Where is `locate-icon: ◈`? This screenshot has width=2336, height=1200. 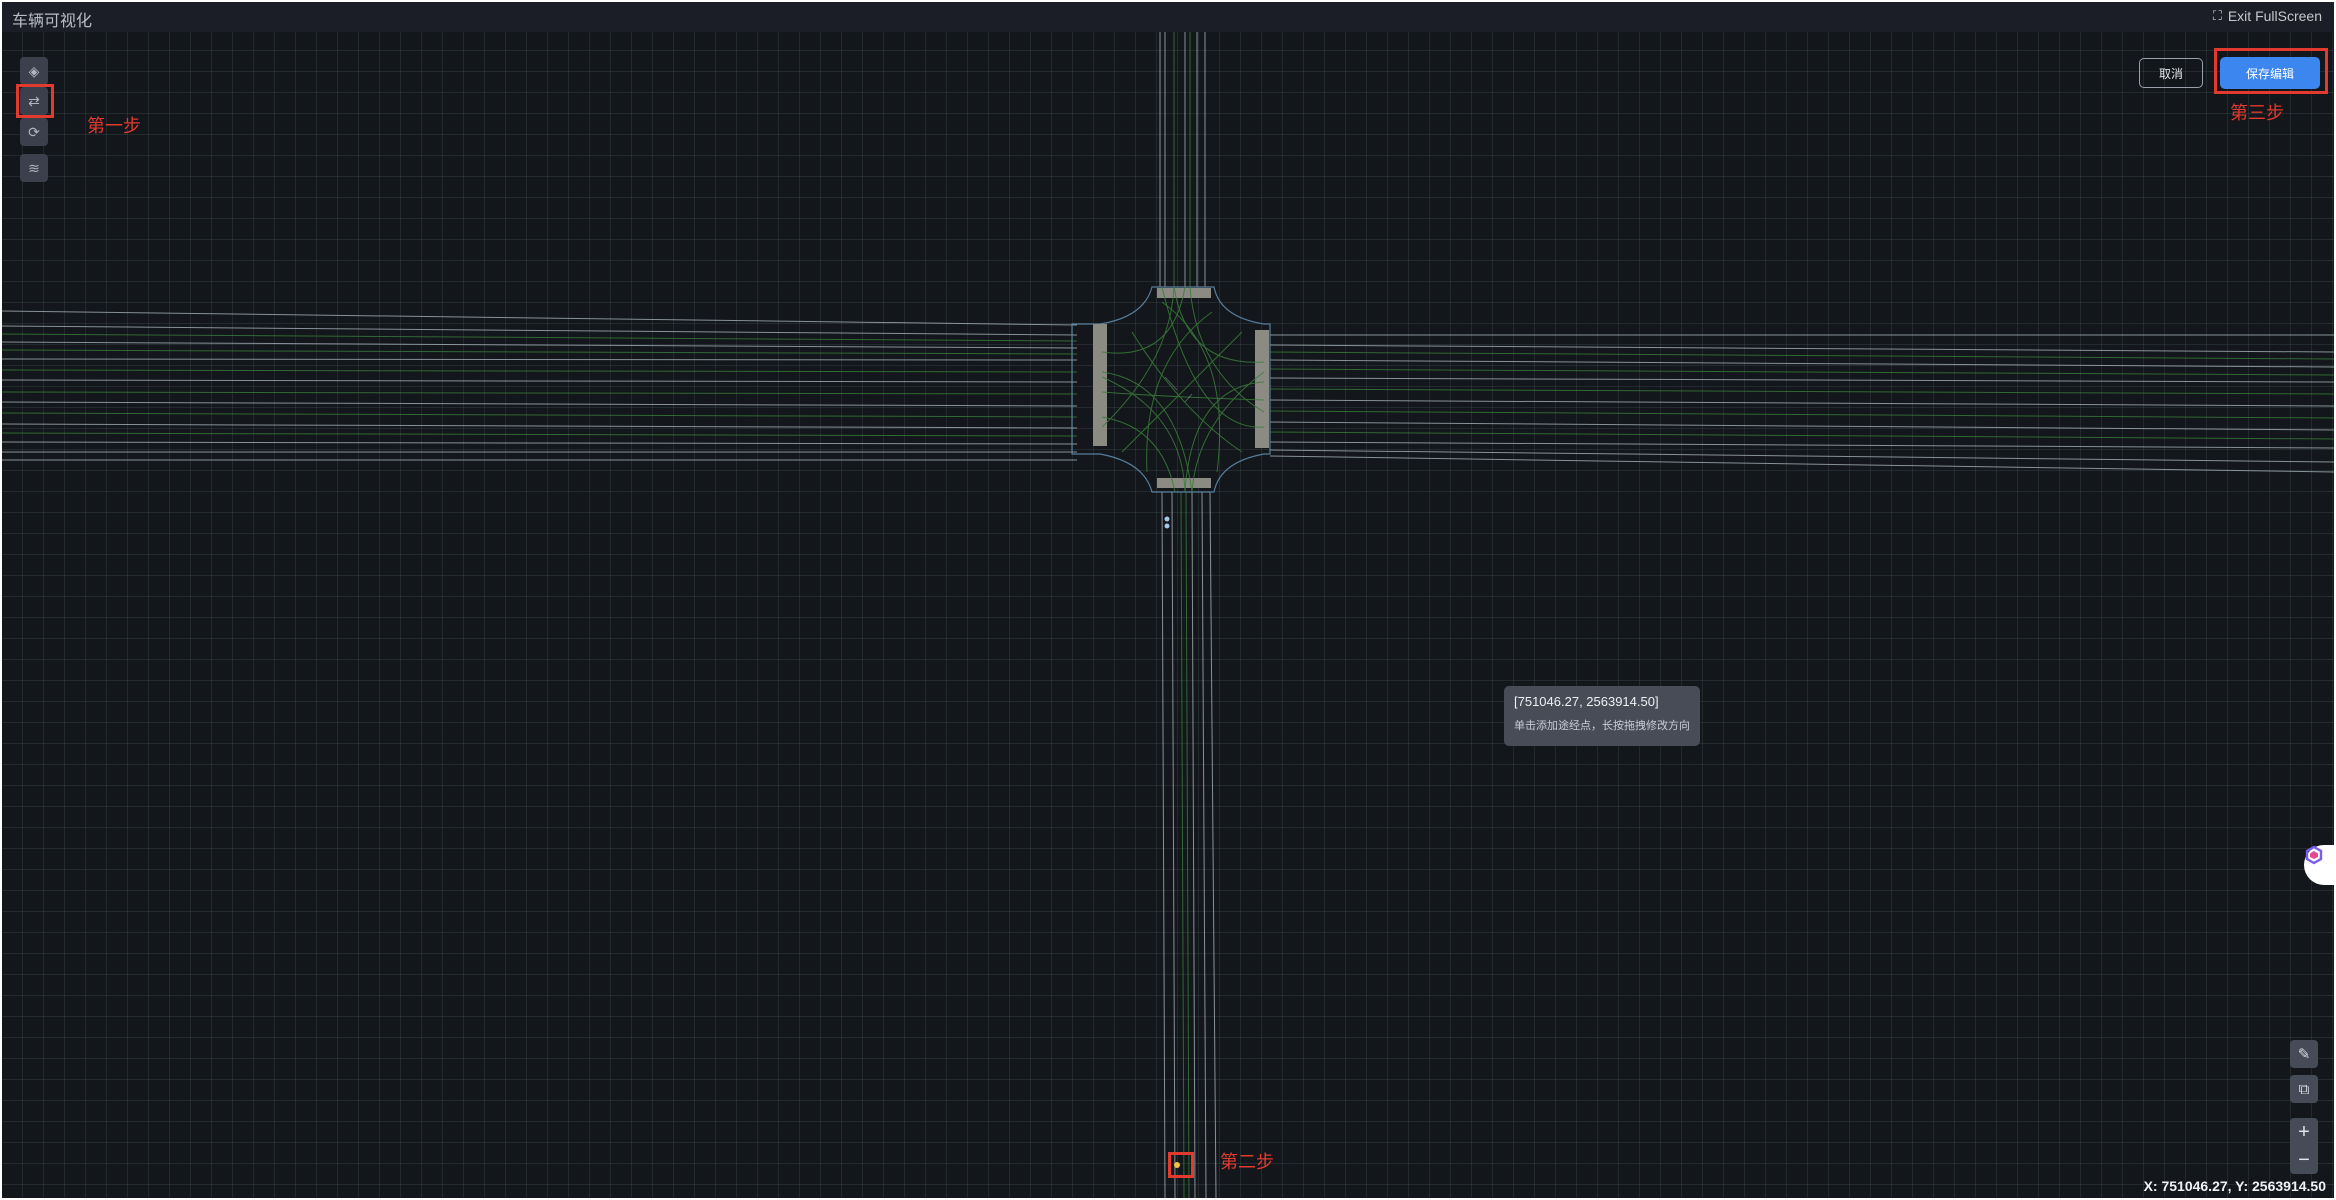
locate-icon: ◈ is located at coordinates (34, 70).